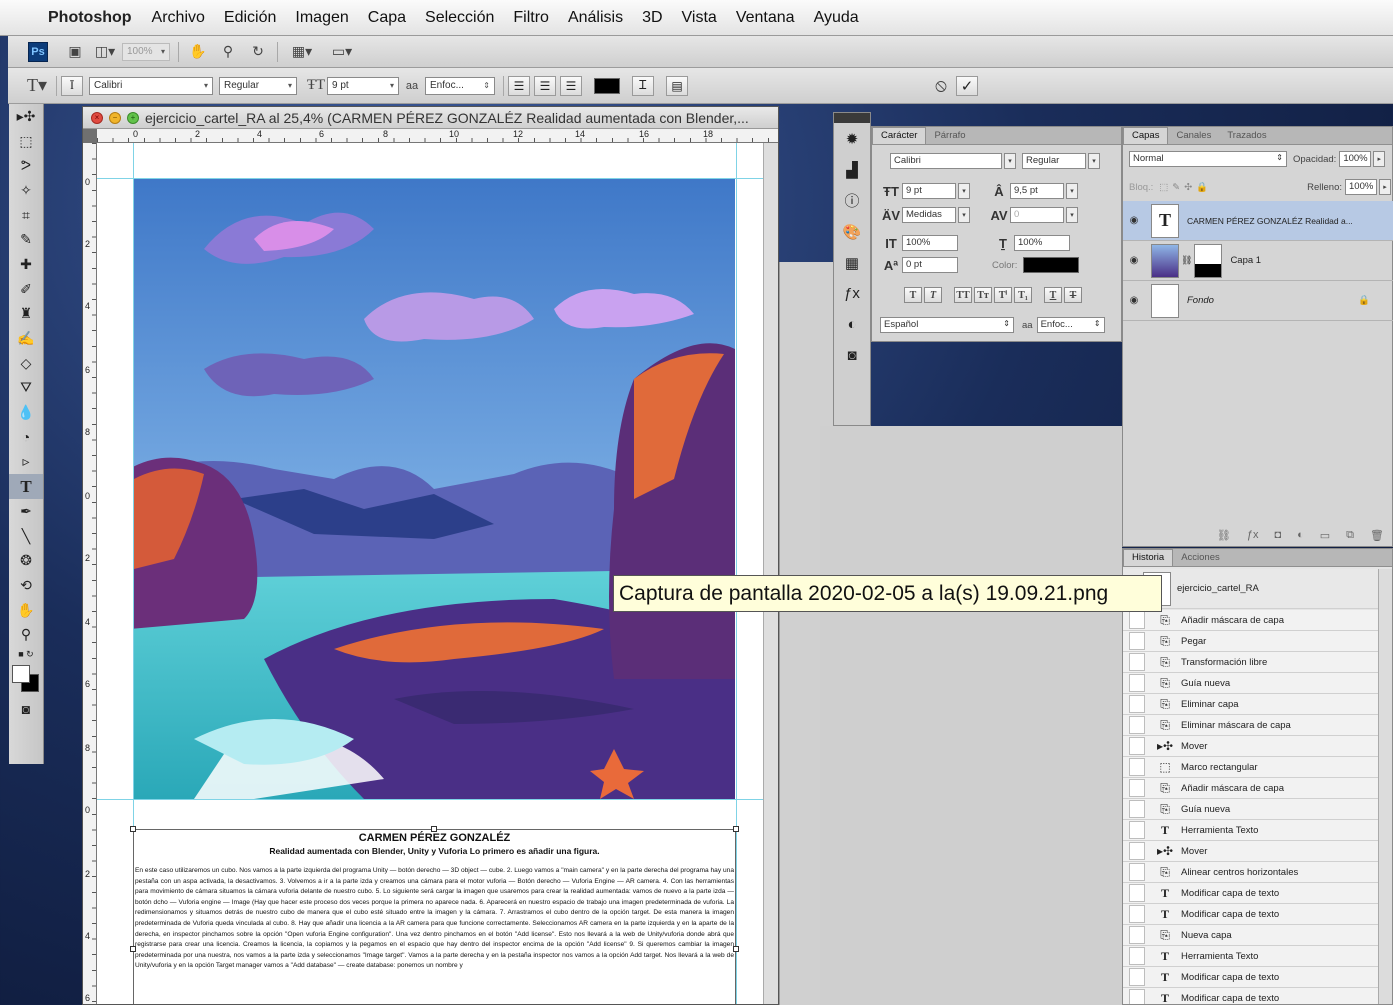  What do you see at coordinates (1277, 535) in the screenshot?
I see `add-mask-icon: ◘` at bounding box center [1277, 535].